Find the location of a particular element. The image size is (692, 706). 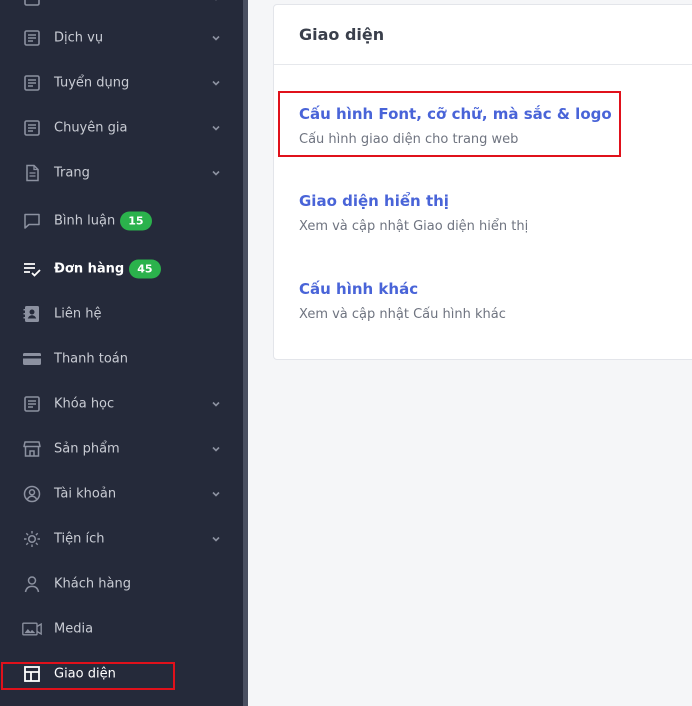

sidebar-item-label: Media is located at coordinates (74, 629).